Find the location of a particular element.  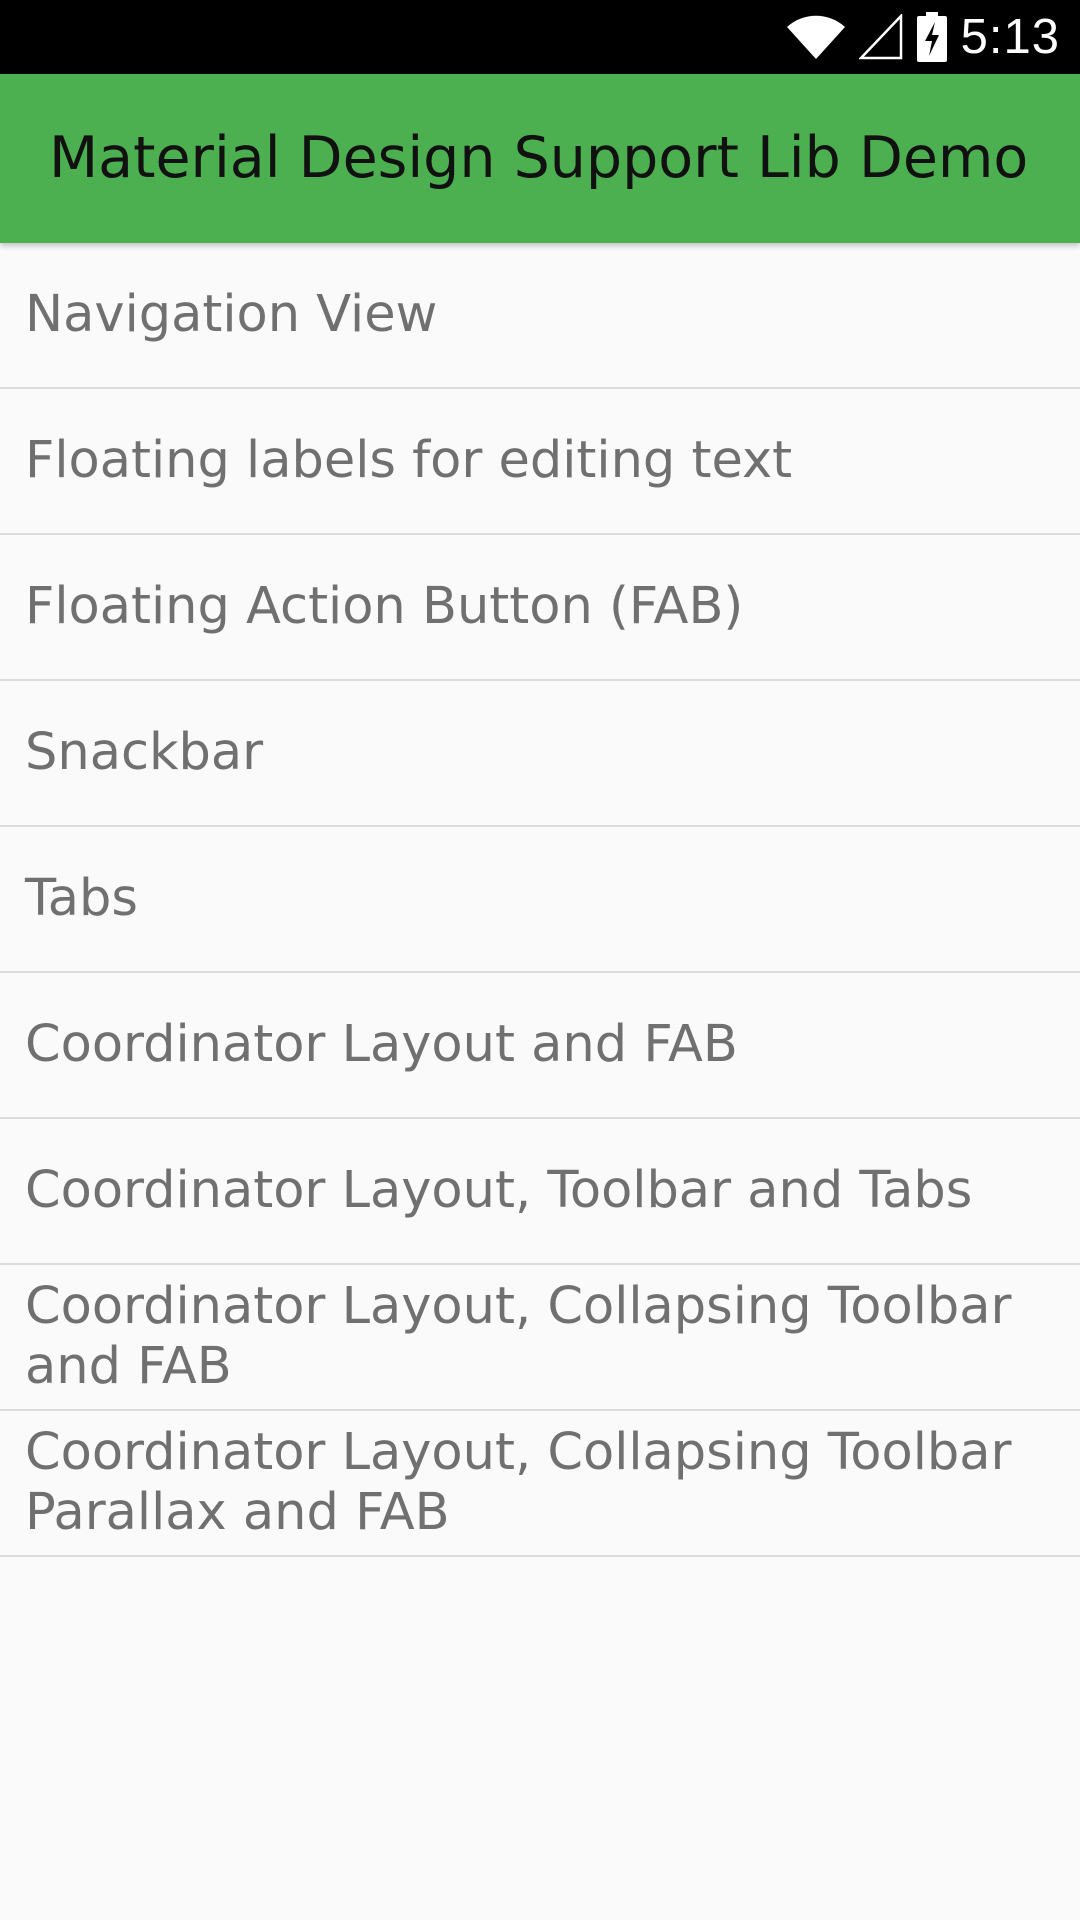

list-item-floating-labels: Floating labels for editing text is located at coordinates (540, 462).